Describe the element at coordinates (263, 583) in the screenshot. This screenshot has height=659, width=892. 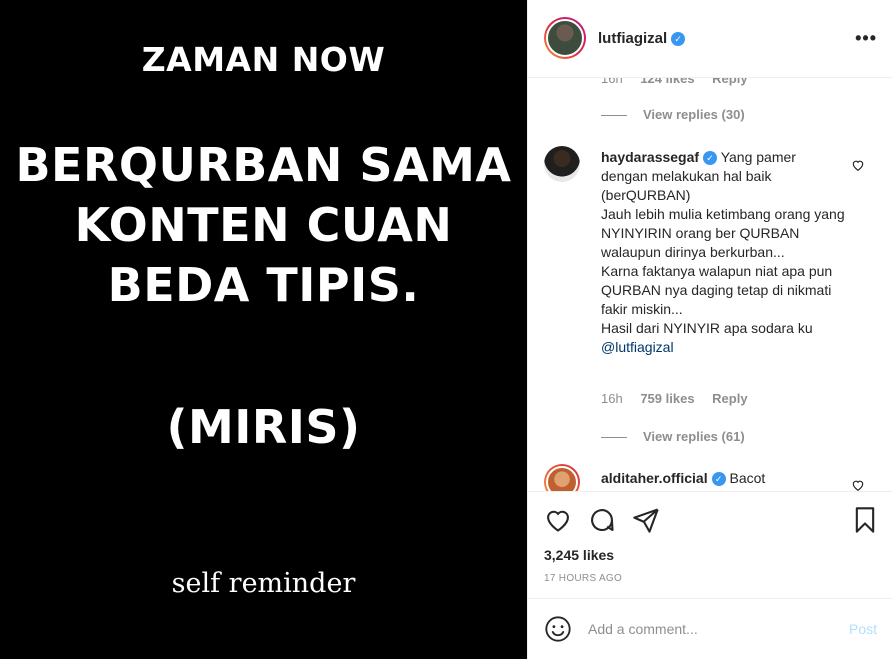
I see `image-text-footer: self reminder` at that location.